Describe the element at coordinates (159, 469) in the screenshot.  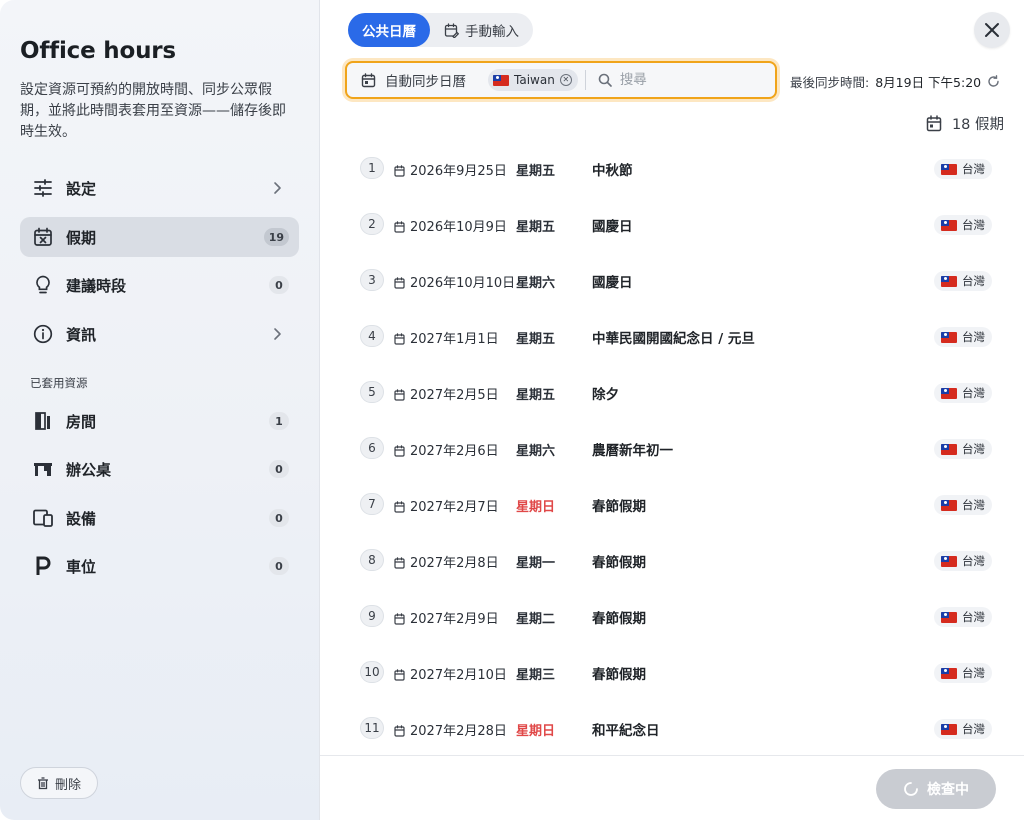
I see `sidebar-item-desks: 辦公桌 0` at that location.